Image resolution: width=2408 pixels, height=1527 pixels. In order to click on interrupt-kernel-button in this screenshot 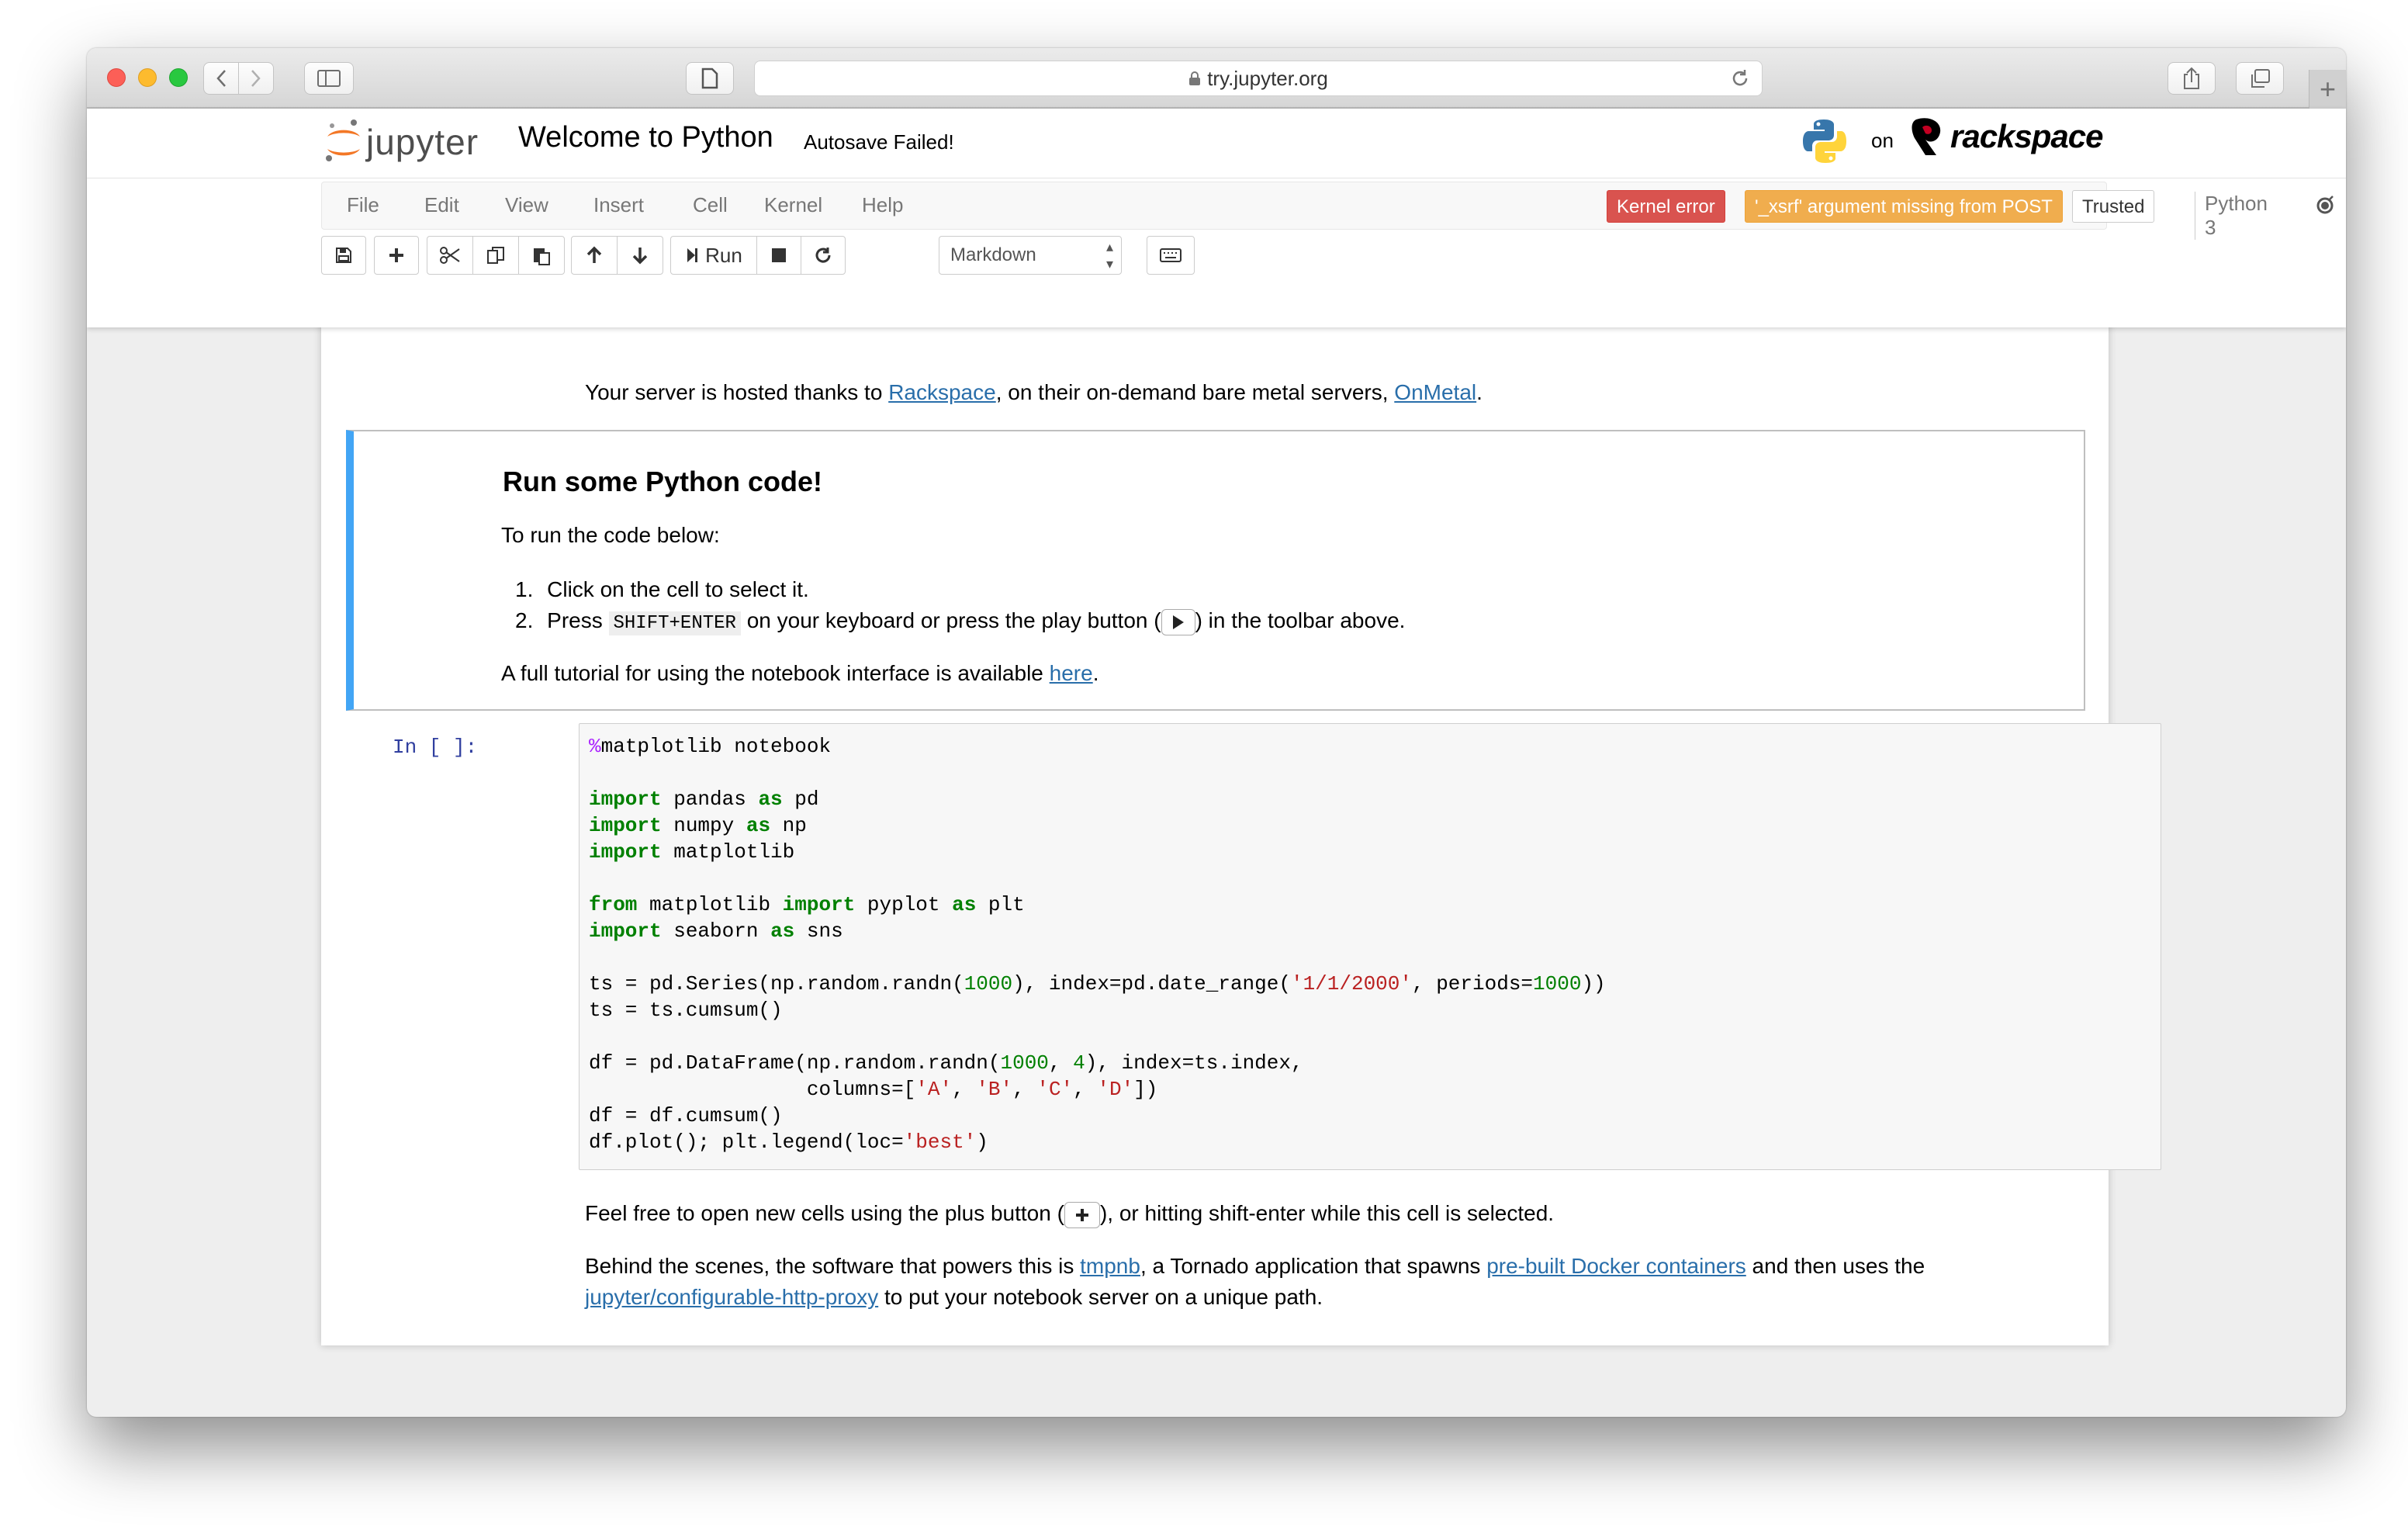, I will do `click(778, 255)`.